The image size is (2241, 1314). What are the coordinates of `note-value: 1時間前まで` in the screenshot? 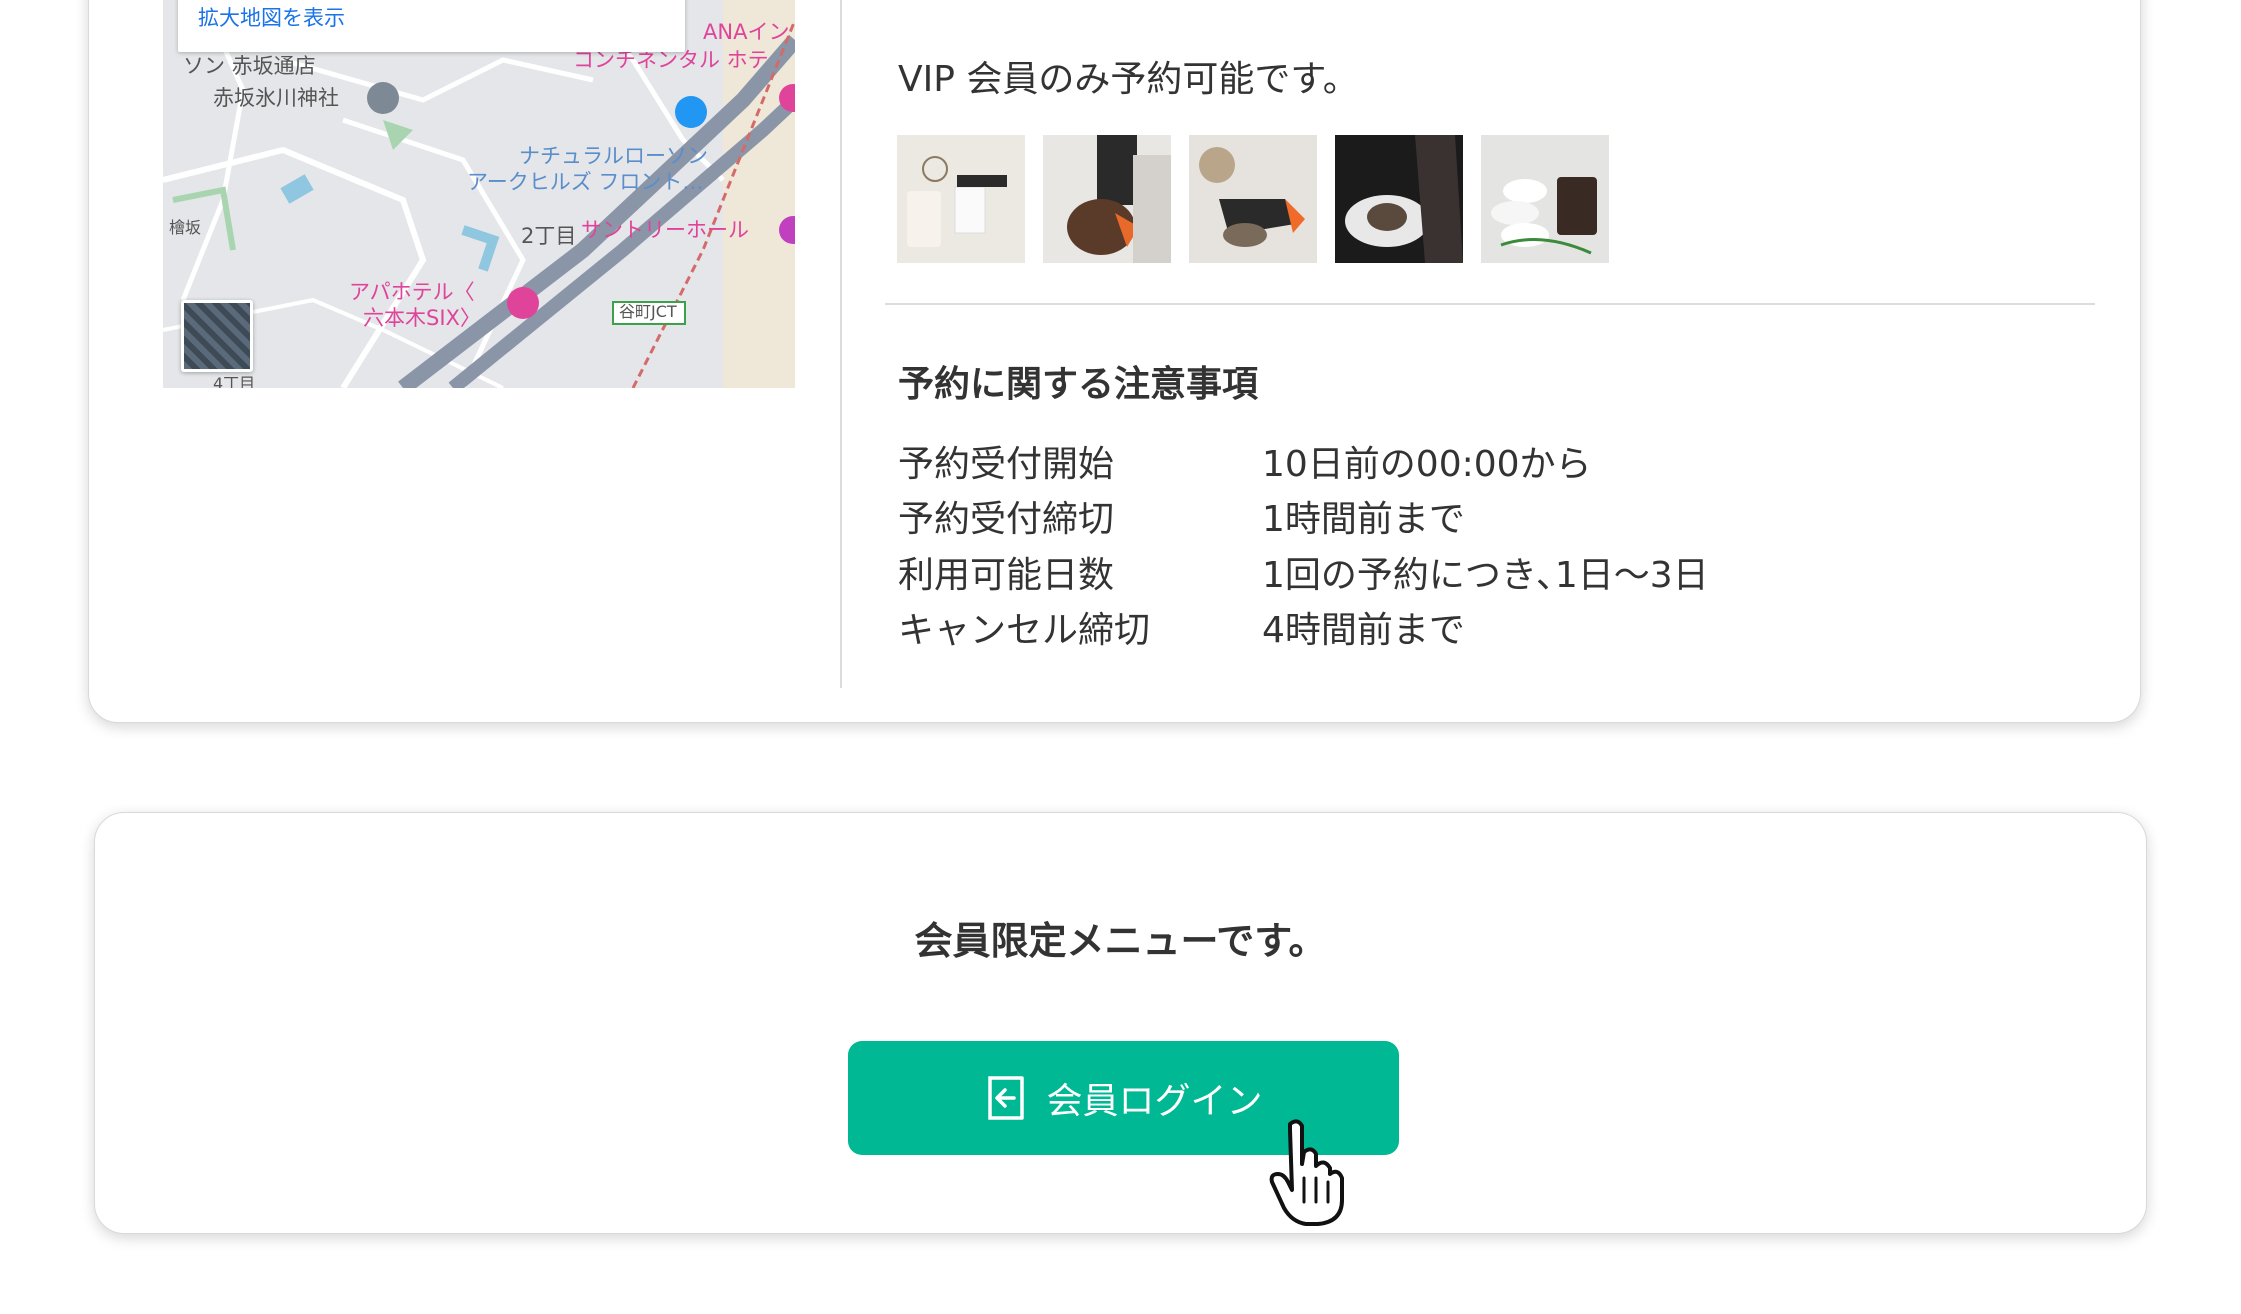 It's located at (1363, 519).